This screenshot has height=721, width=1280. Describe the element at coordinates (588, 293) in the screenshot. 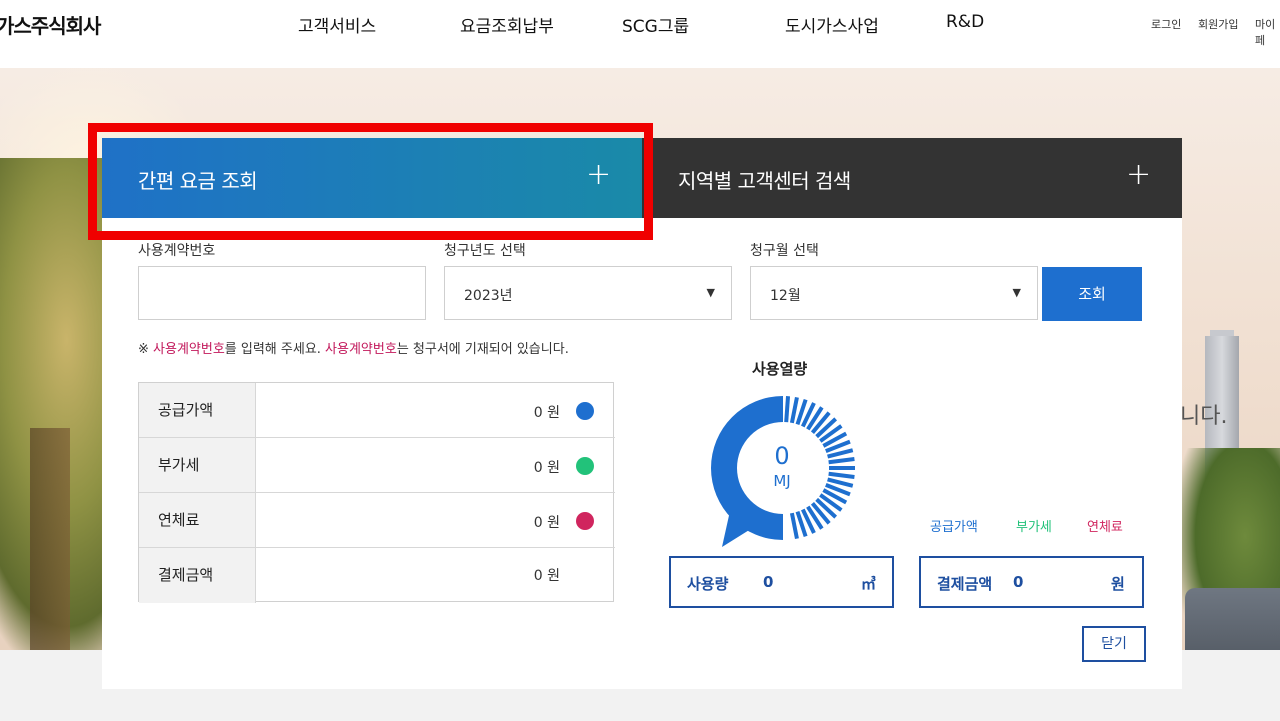

I see `billing-year-select: 2023년 ▼` at that location.